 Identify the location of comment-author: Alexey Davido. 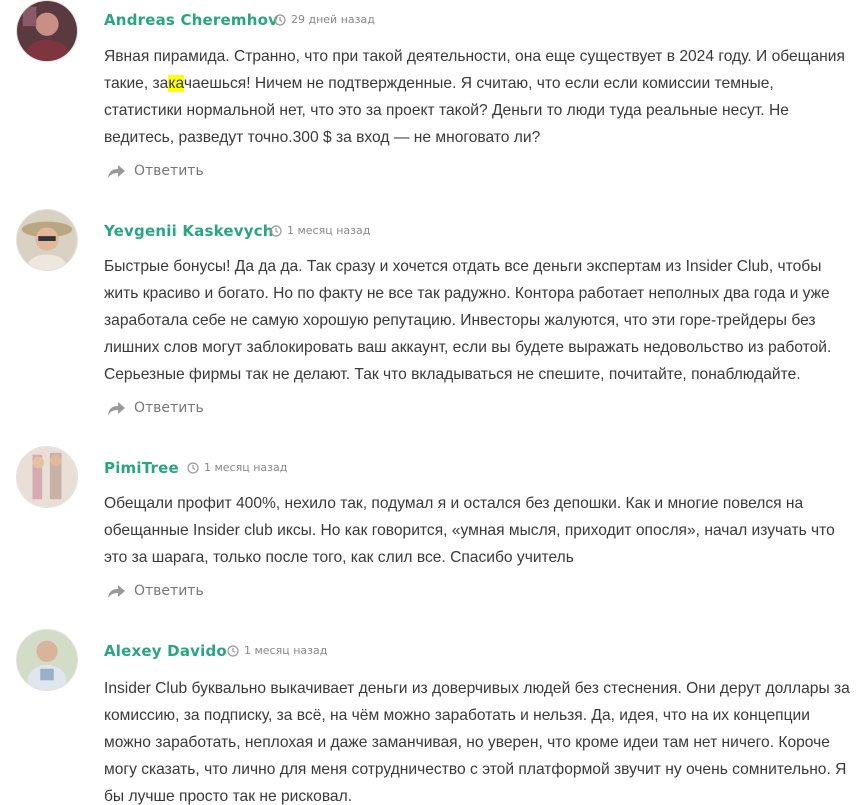
(165, 651).